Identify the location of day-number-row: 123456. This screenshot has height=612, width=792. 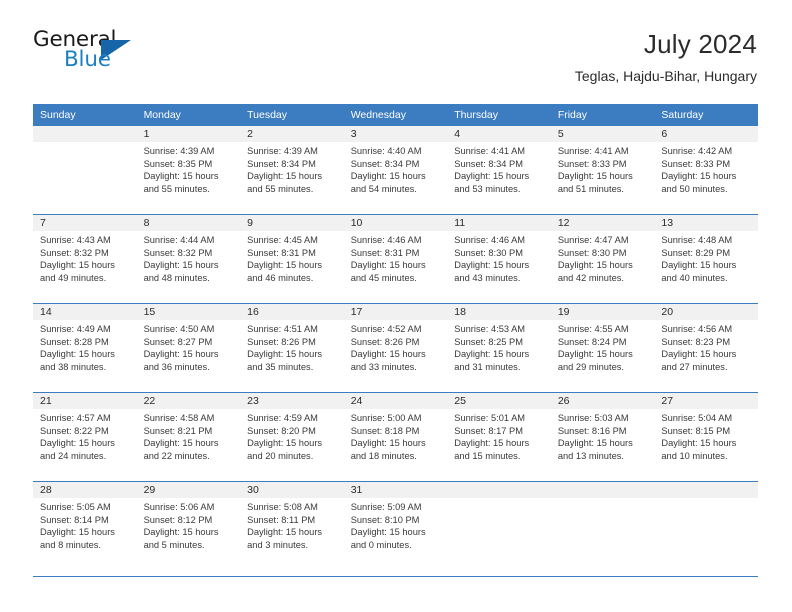
(395, 134).